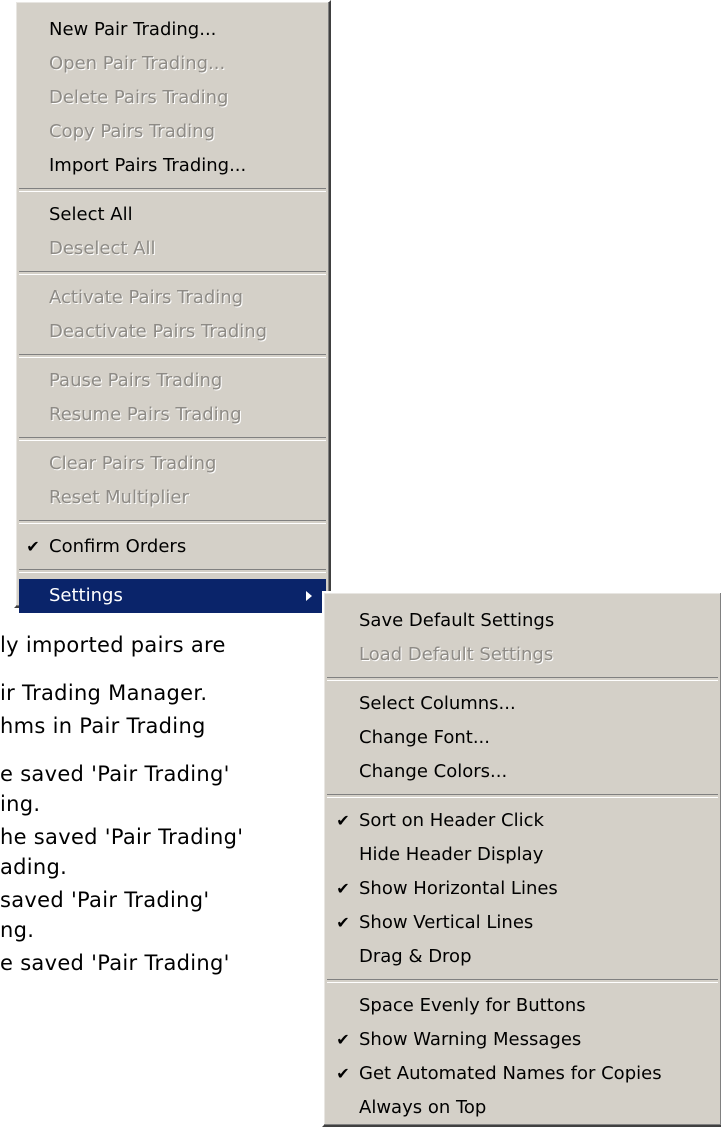  I want to click on menu-item-activate-pairs-trading: Activate Pairs Trading, so click(172, 298).